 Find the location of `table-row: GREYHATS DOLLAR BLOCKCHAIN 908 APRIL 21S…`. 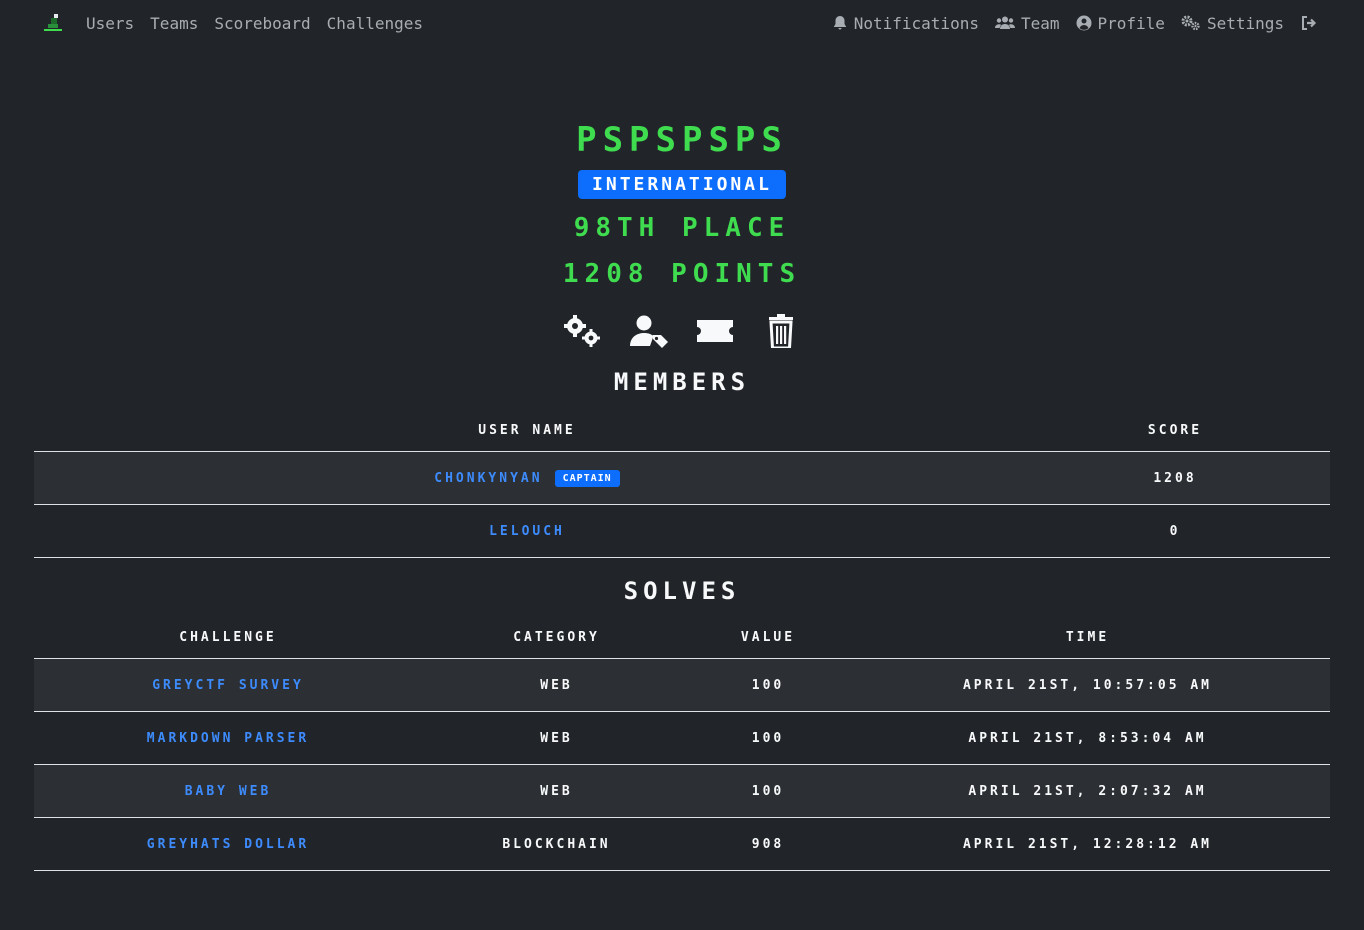

table-row: GREYHATS DOLLAR BLOCKCHAIN 908 APRIL 21S… is located at coordinates (682, 844).